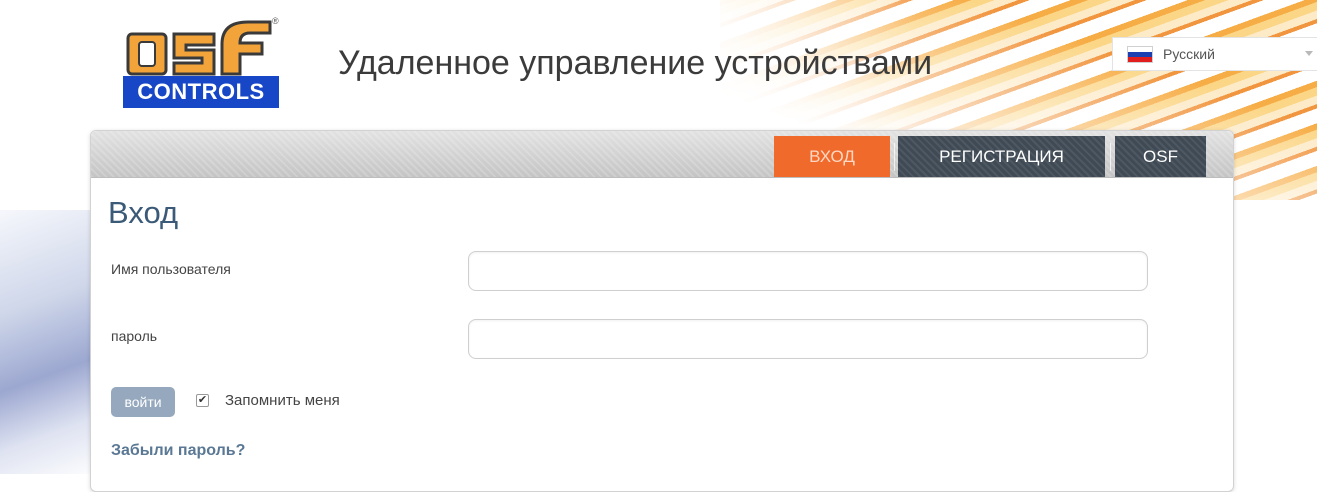 The width and height of the screenshot is (1317, 492). I want to click on username-label: Имя пользователя, so click(171, 269).